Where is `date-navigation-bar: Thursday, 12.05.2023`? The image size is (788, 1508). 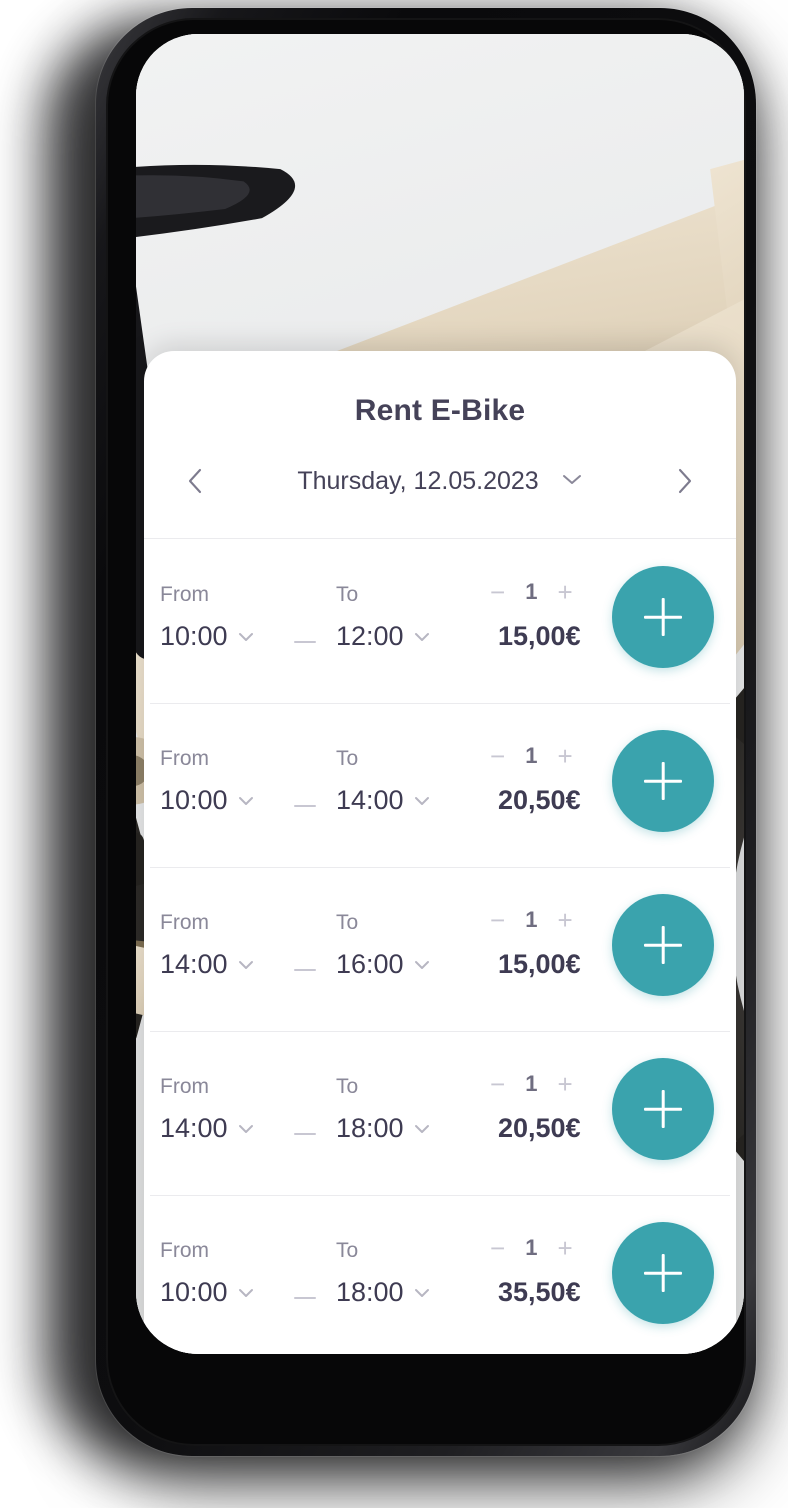
date-navigation-bar: Thursday, 12.05.2023 is located at coordinates (440, 463).